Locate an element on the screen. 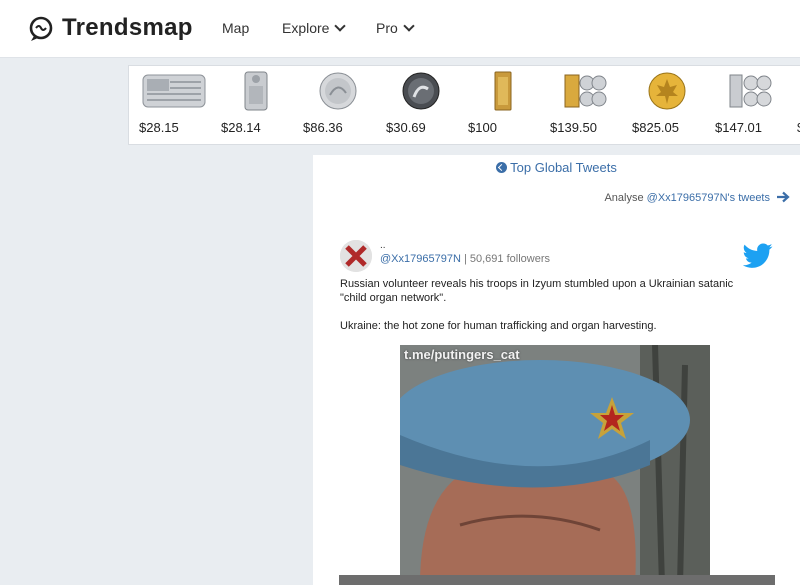 The height and width of the screenshot is (585, 800). display-name: .. is located at coordinates (383, 245).